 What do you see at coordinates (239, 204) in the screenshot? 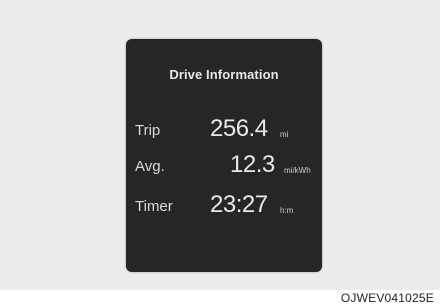
I see `timer-value: 23:27` at bounding box center [239, 204].